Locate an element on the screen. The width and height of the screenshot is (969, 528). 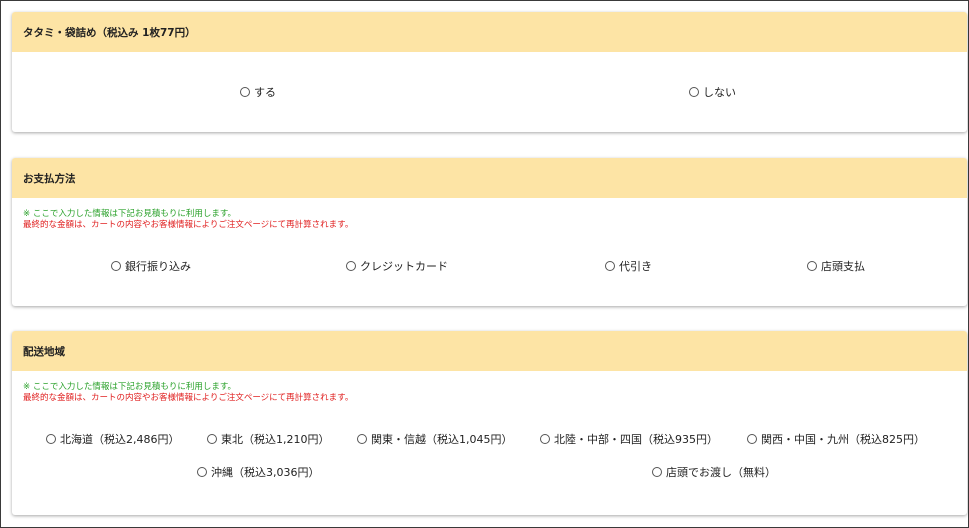
delivery-option-kanto: 関東・信越（税込1,045円） is located at coordinates (435, 439).